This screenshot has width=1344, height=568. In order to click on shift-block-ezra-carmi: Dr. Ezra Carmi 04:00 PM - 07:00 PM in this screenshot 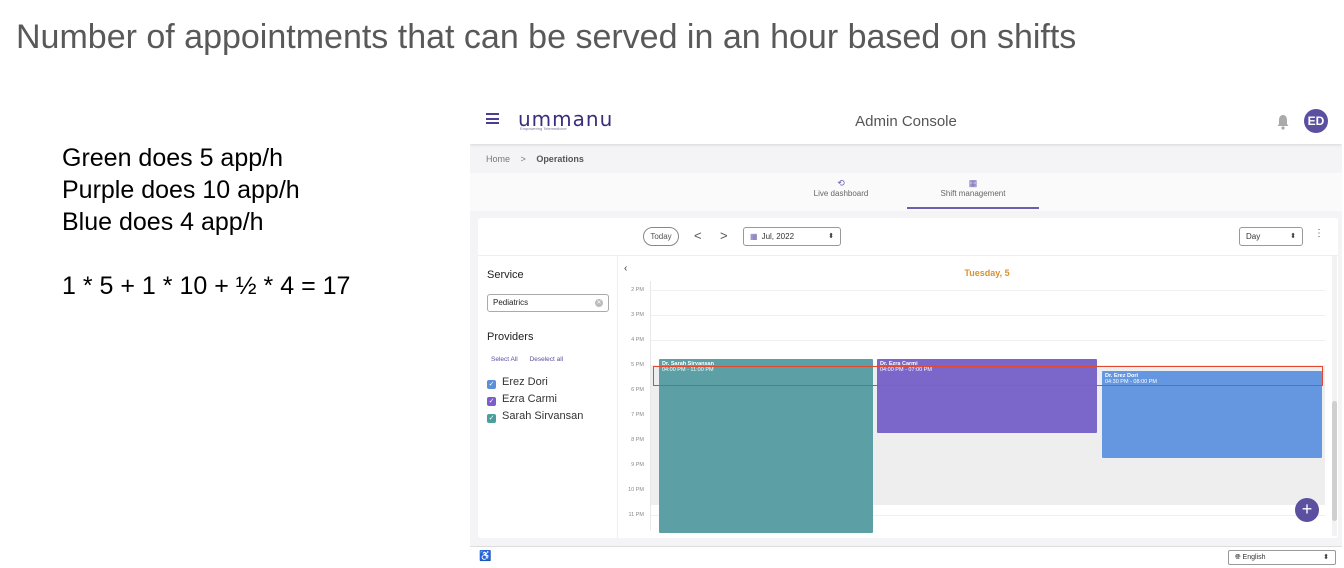, I will do `click(987, 396)`.